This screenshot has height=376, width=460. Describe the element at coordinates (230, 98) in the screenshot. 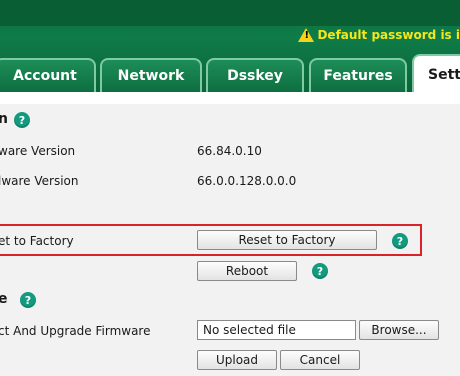

I see `panel-top-band` at that location.